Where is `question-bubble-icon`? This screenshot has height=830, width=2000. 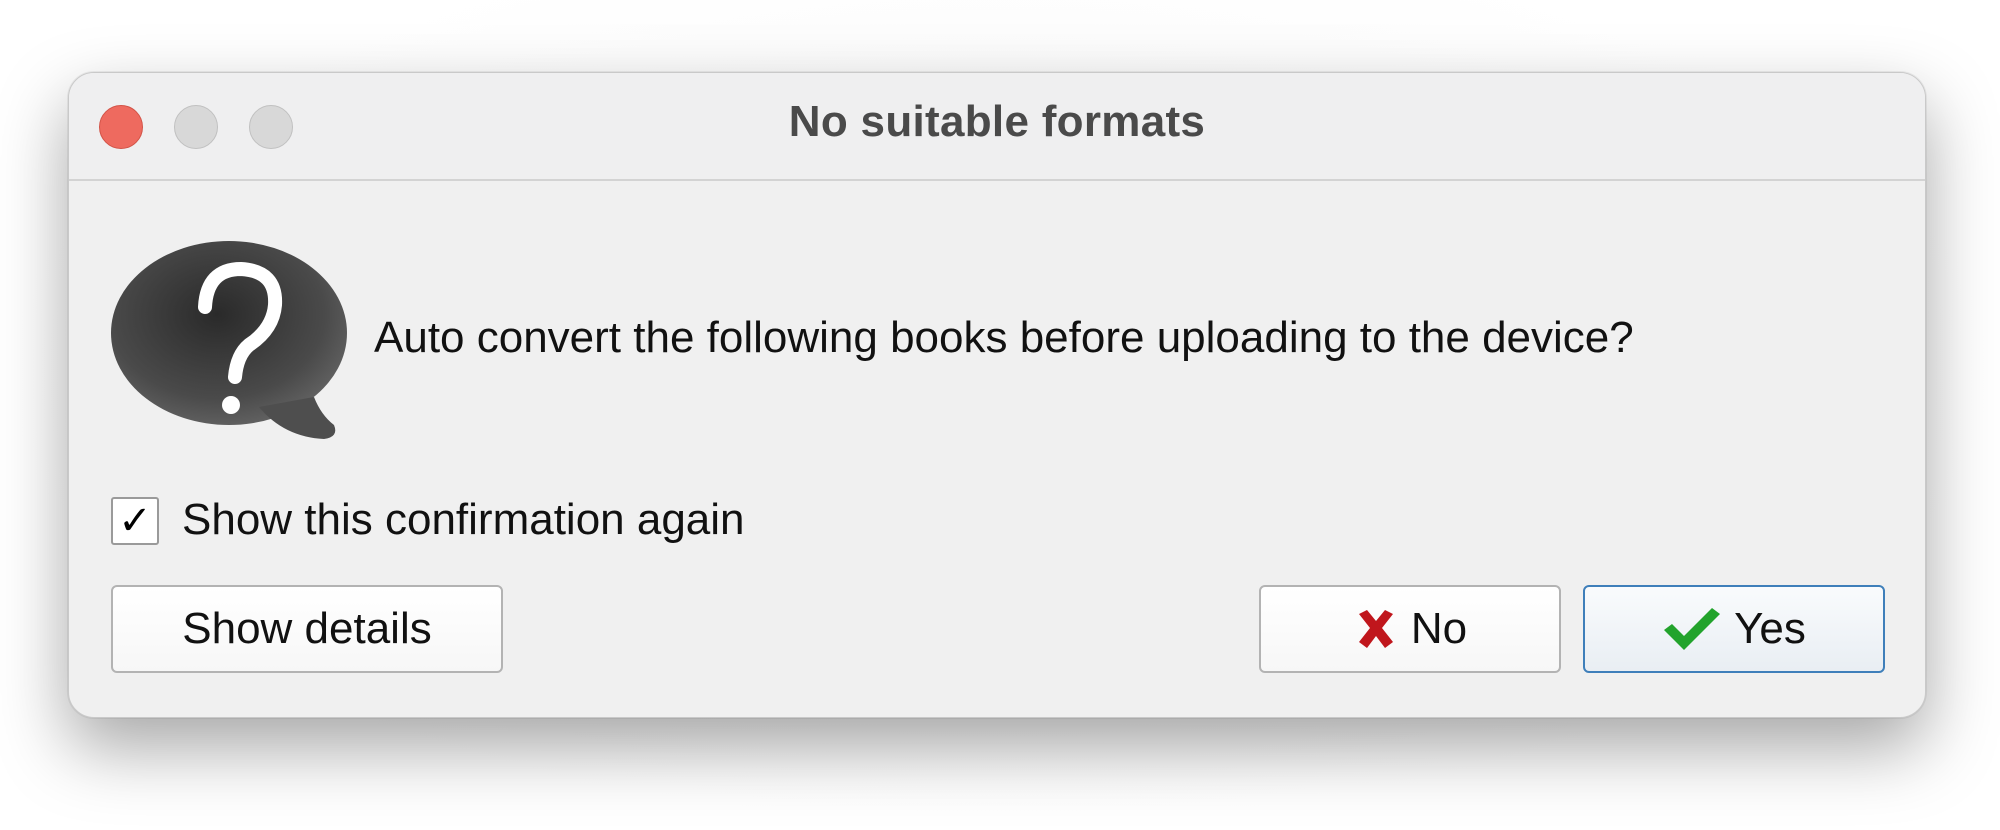
question-bubble-icon is located at coordinates (229, 340).